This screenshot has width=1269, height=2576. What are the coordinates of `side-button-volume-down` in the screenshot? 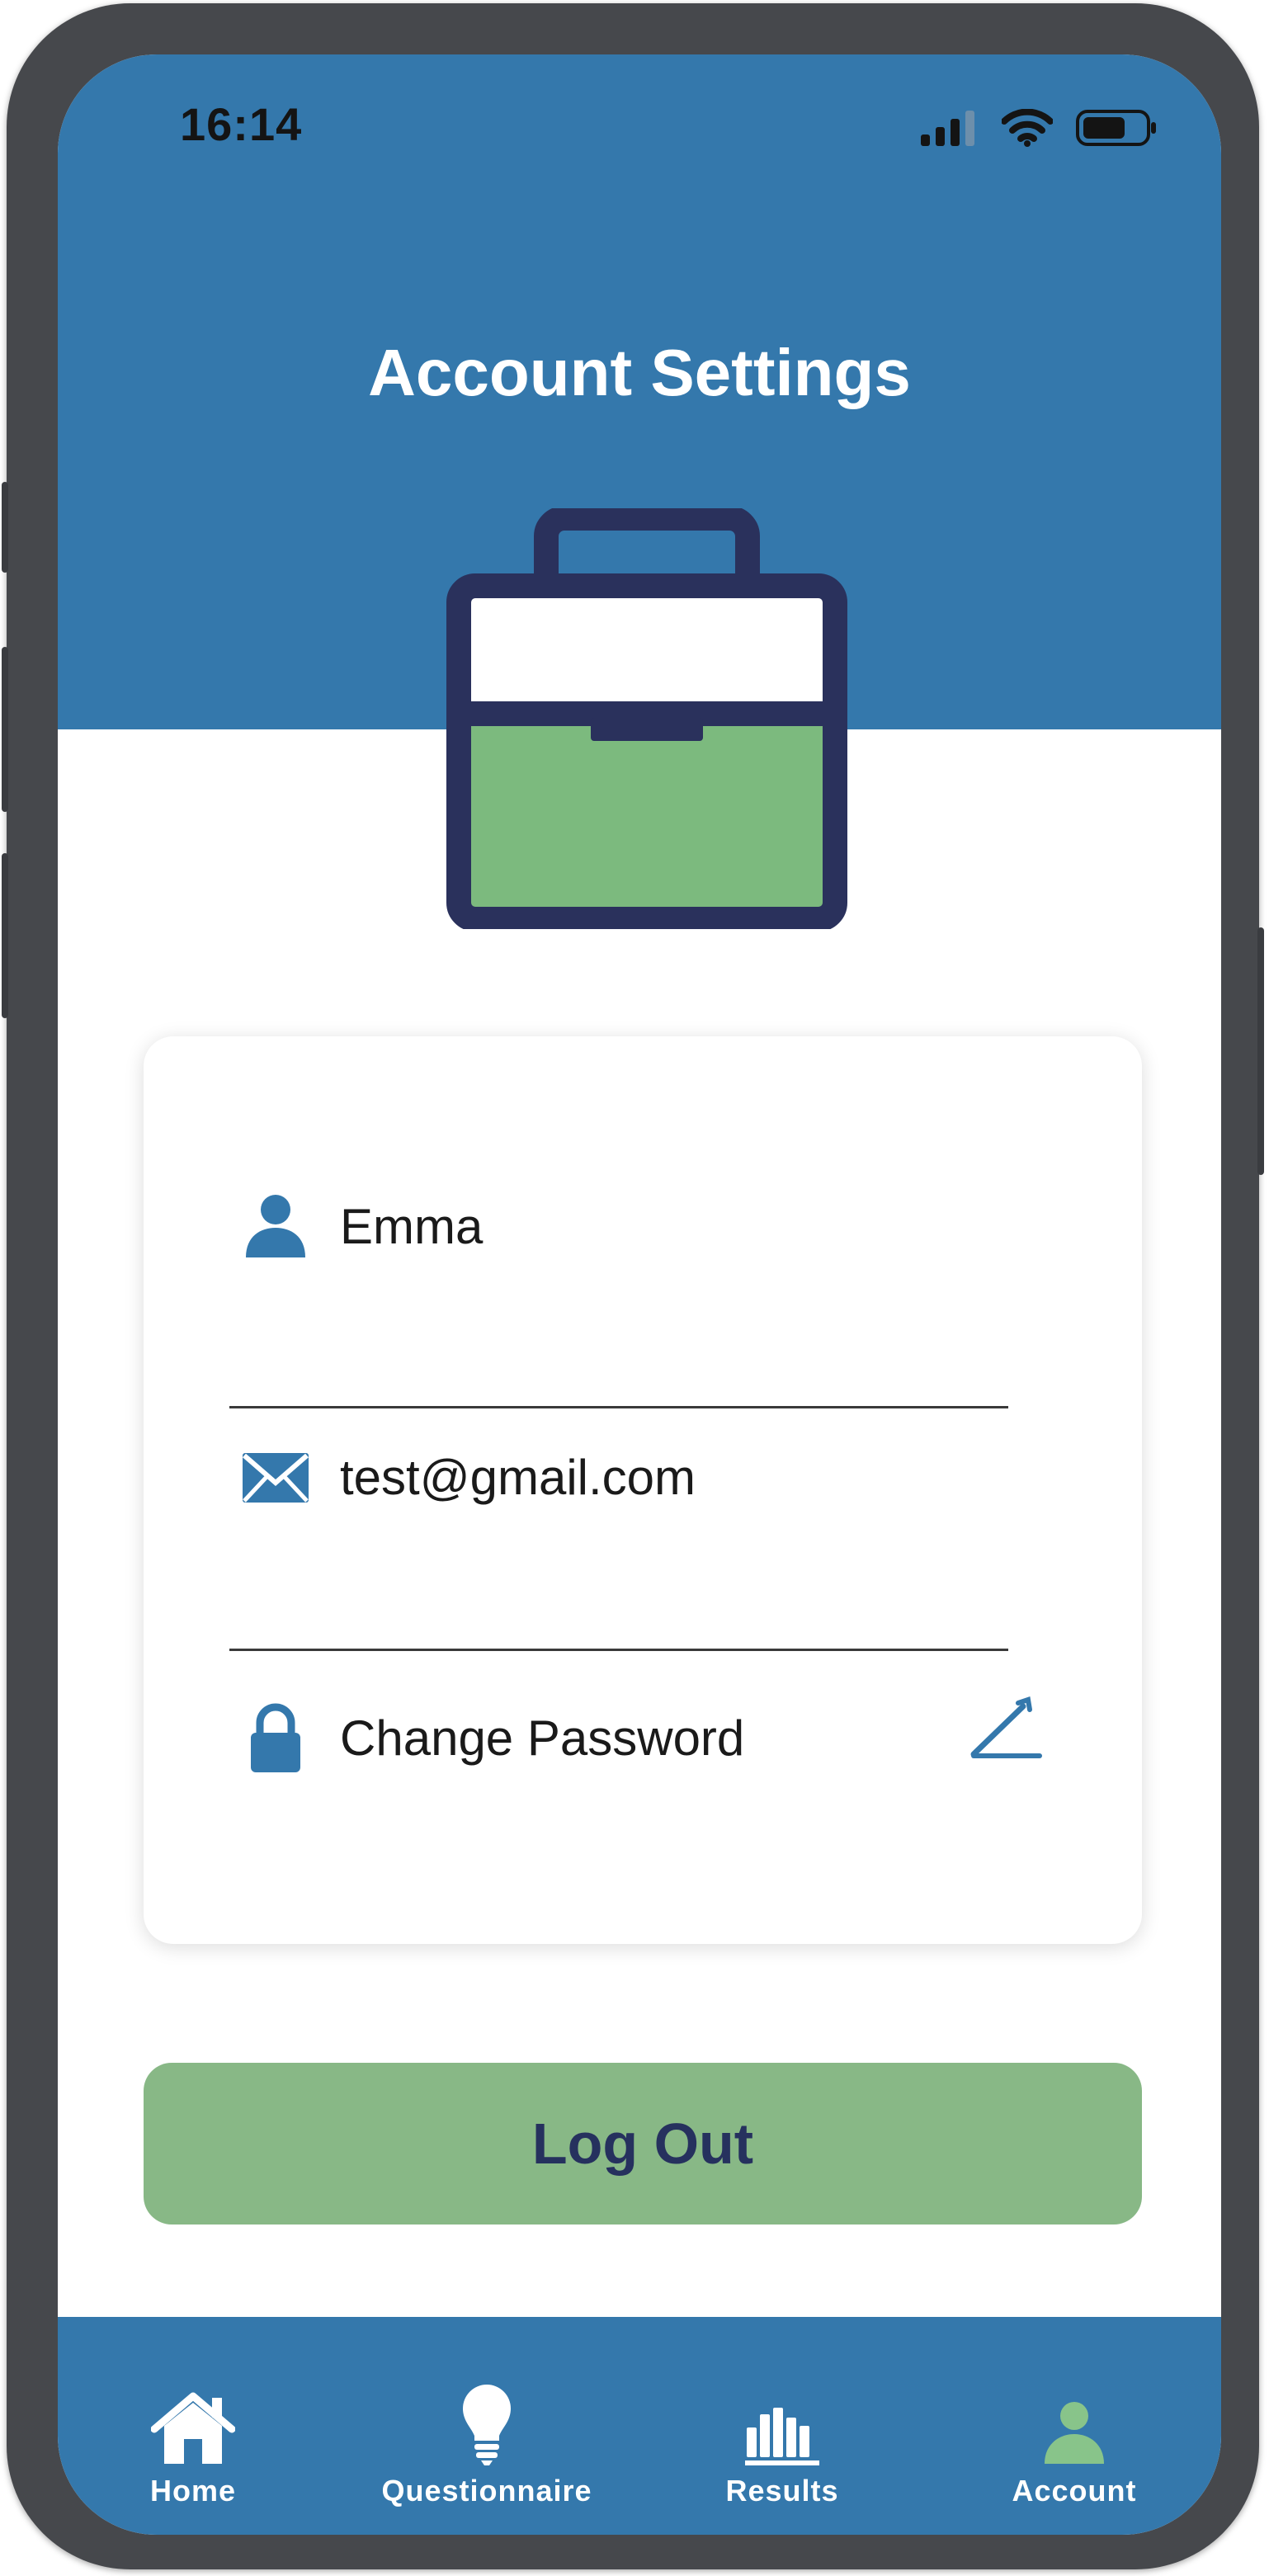 It's located at (5, 935).